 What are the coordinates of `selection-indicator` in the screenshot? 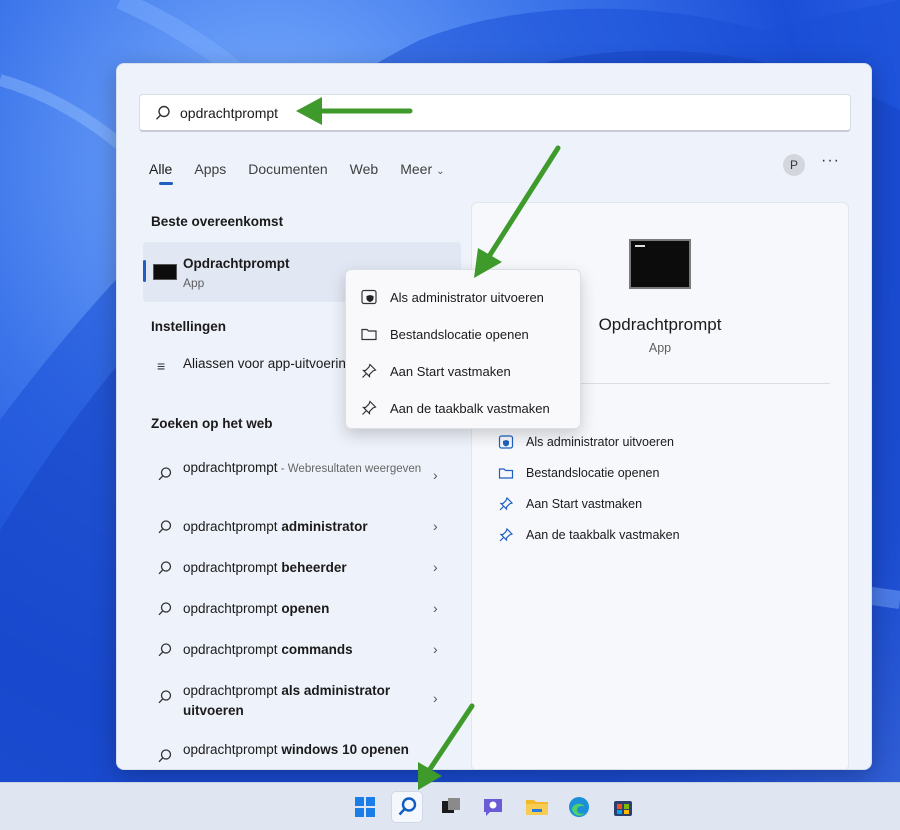 It's located at (144, 271).